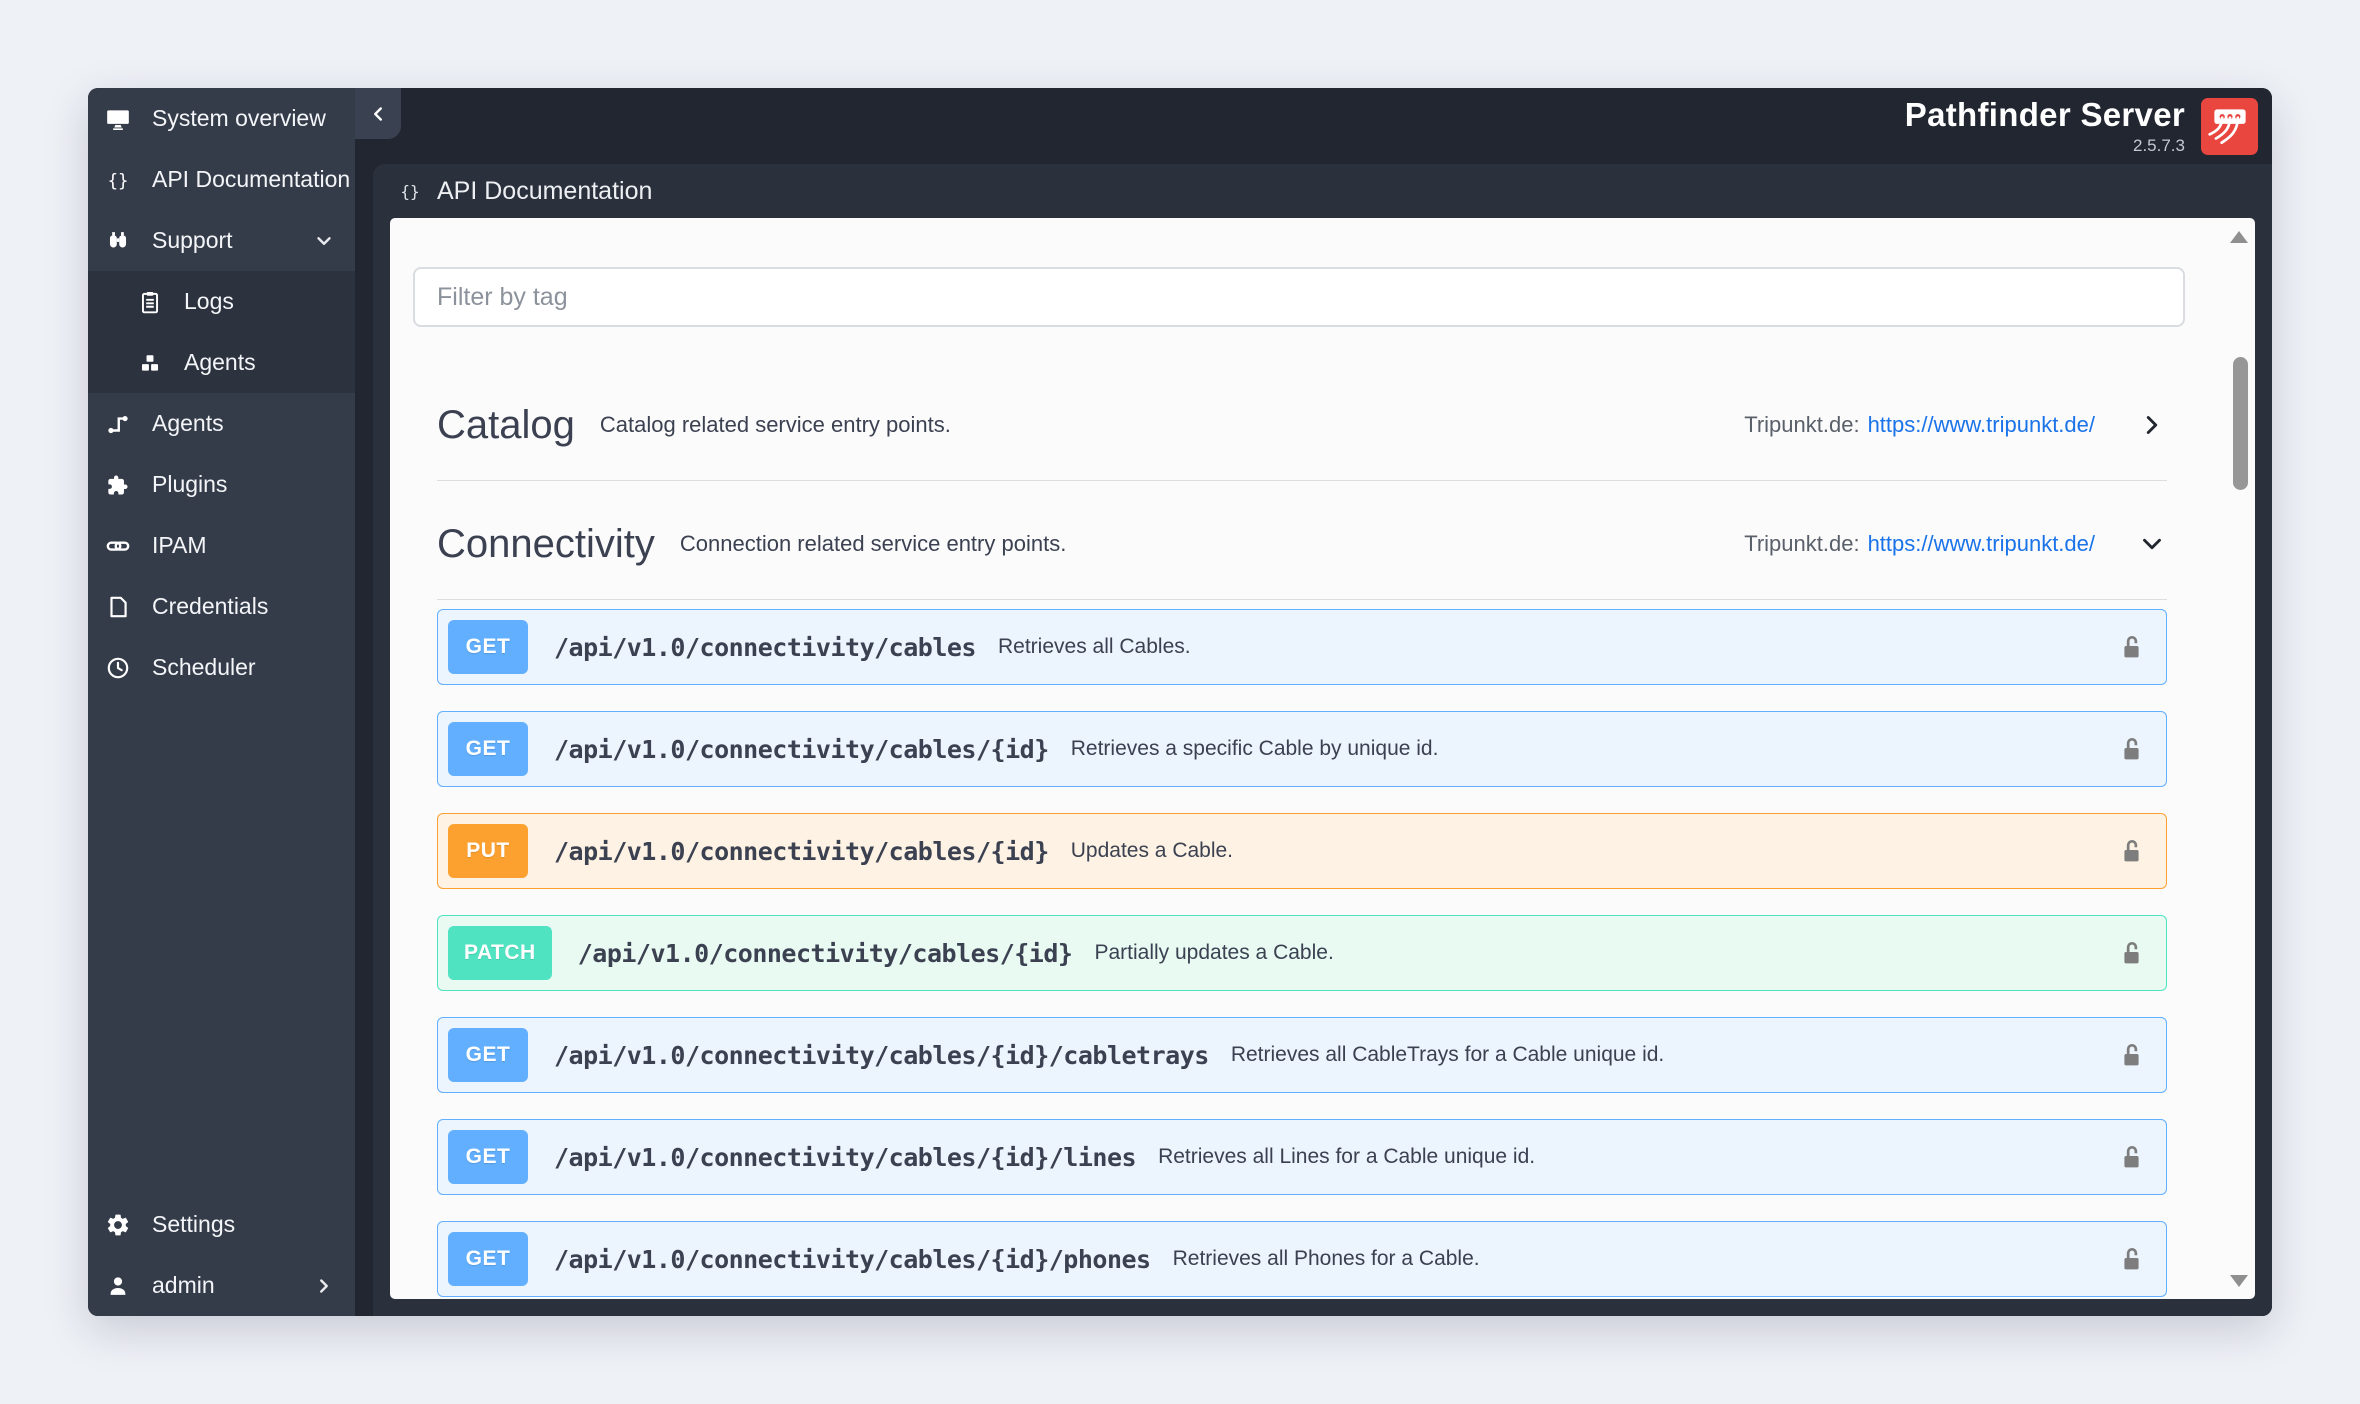 The image size is (2360, 1404). Describe the element at coordinates (1326, 1258) in the screenshot. I see `endpoint-description: Retrieves all Phones for a Cable.` at that location.